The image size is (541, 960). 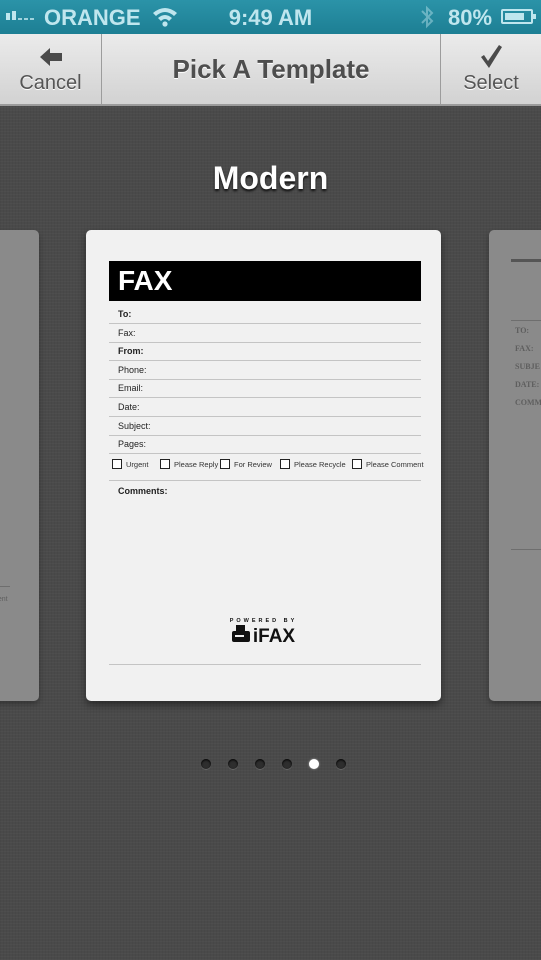 What do you see at coordinates (270, 178) in the screenshot?
I see `template-name: Modern` at bounding box center [270, 178].